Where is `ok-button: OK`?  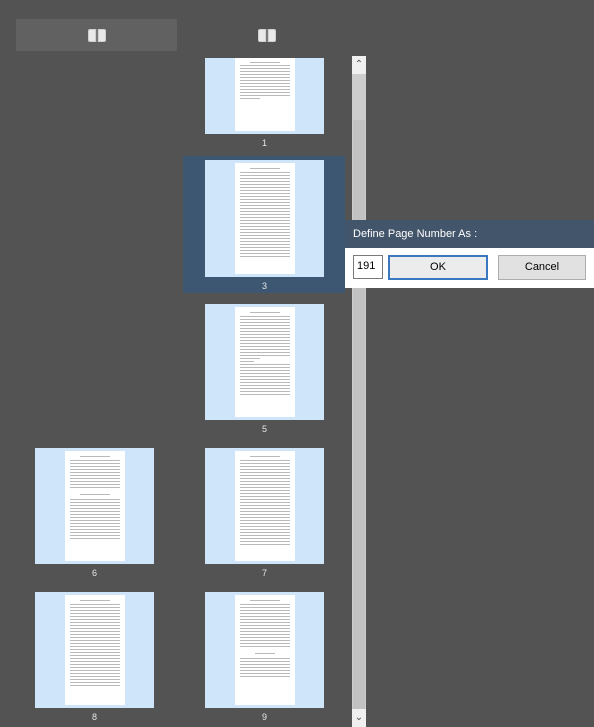 ok-button: OK is located at coordinates (438, 267).